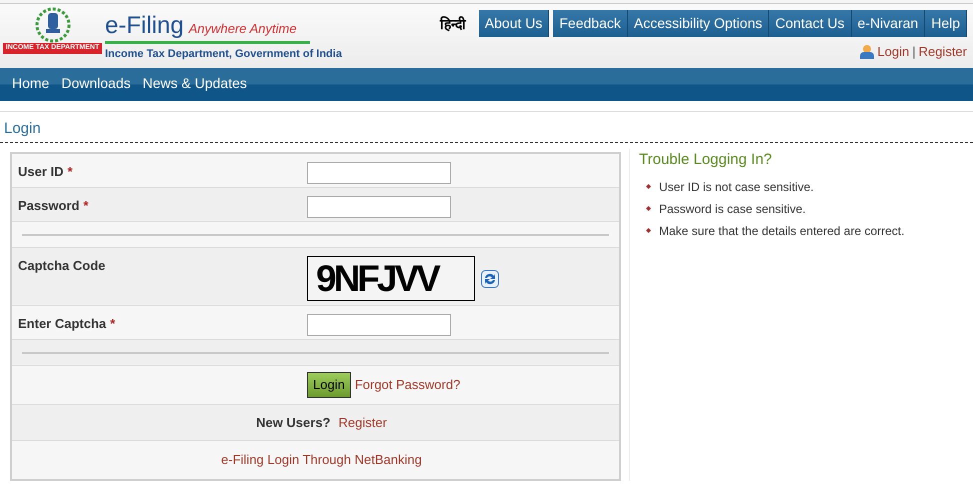 The width and height of the screenshot is (973, 485). What do you see at coordinates (62, 324) in the screenshot?
I see `field-label: Enter Captcha` at bounding box center [62, 324].